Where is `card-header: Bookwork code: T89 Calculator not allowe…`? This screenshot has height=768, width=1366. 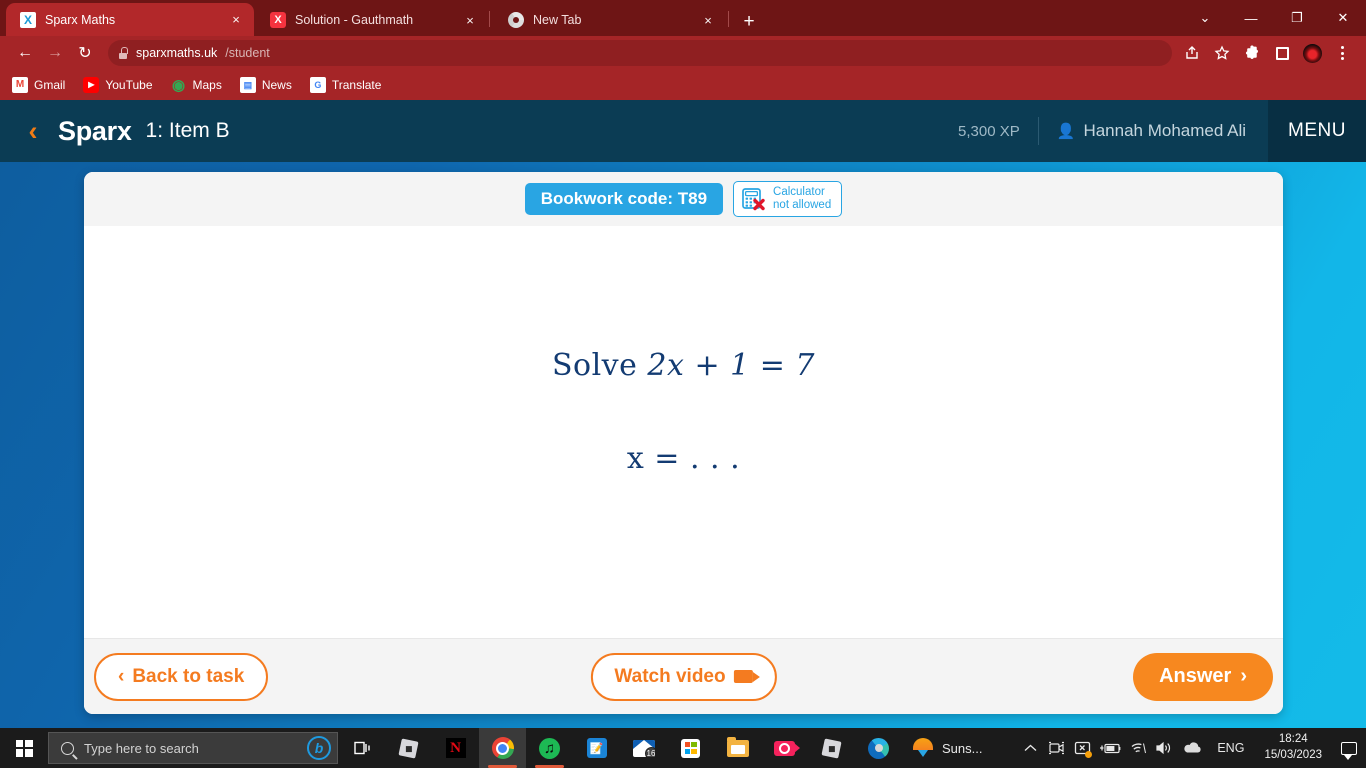 card-header: Bookwork code: T89 Calculator not allowe… is located at coordinates (683, 199).